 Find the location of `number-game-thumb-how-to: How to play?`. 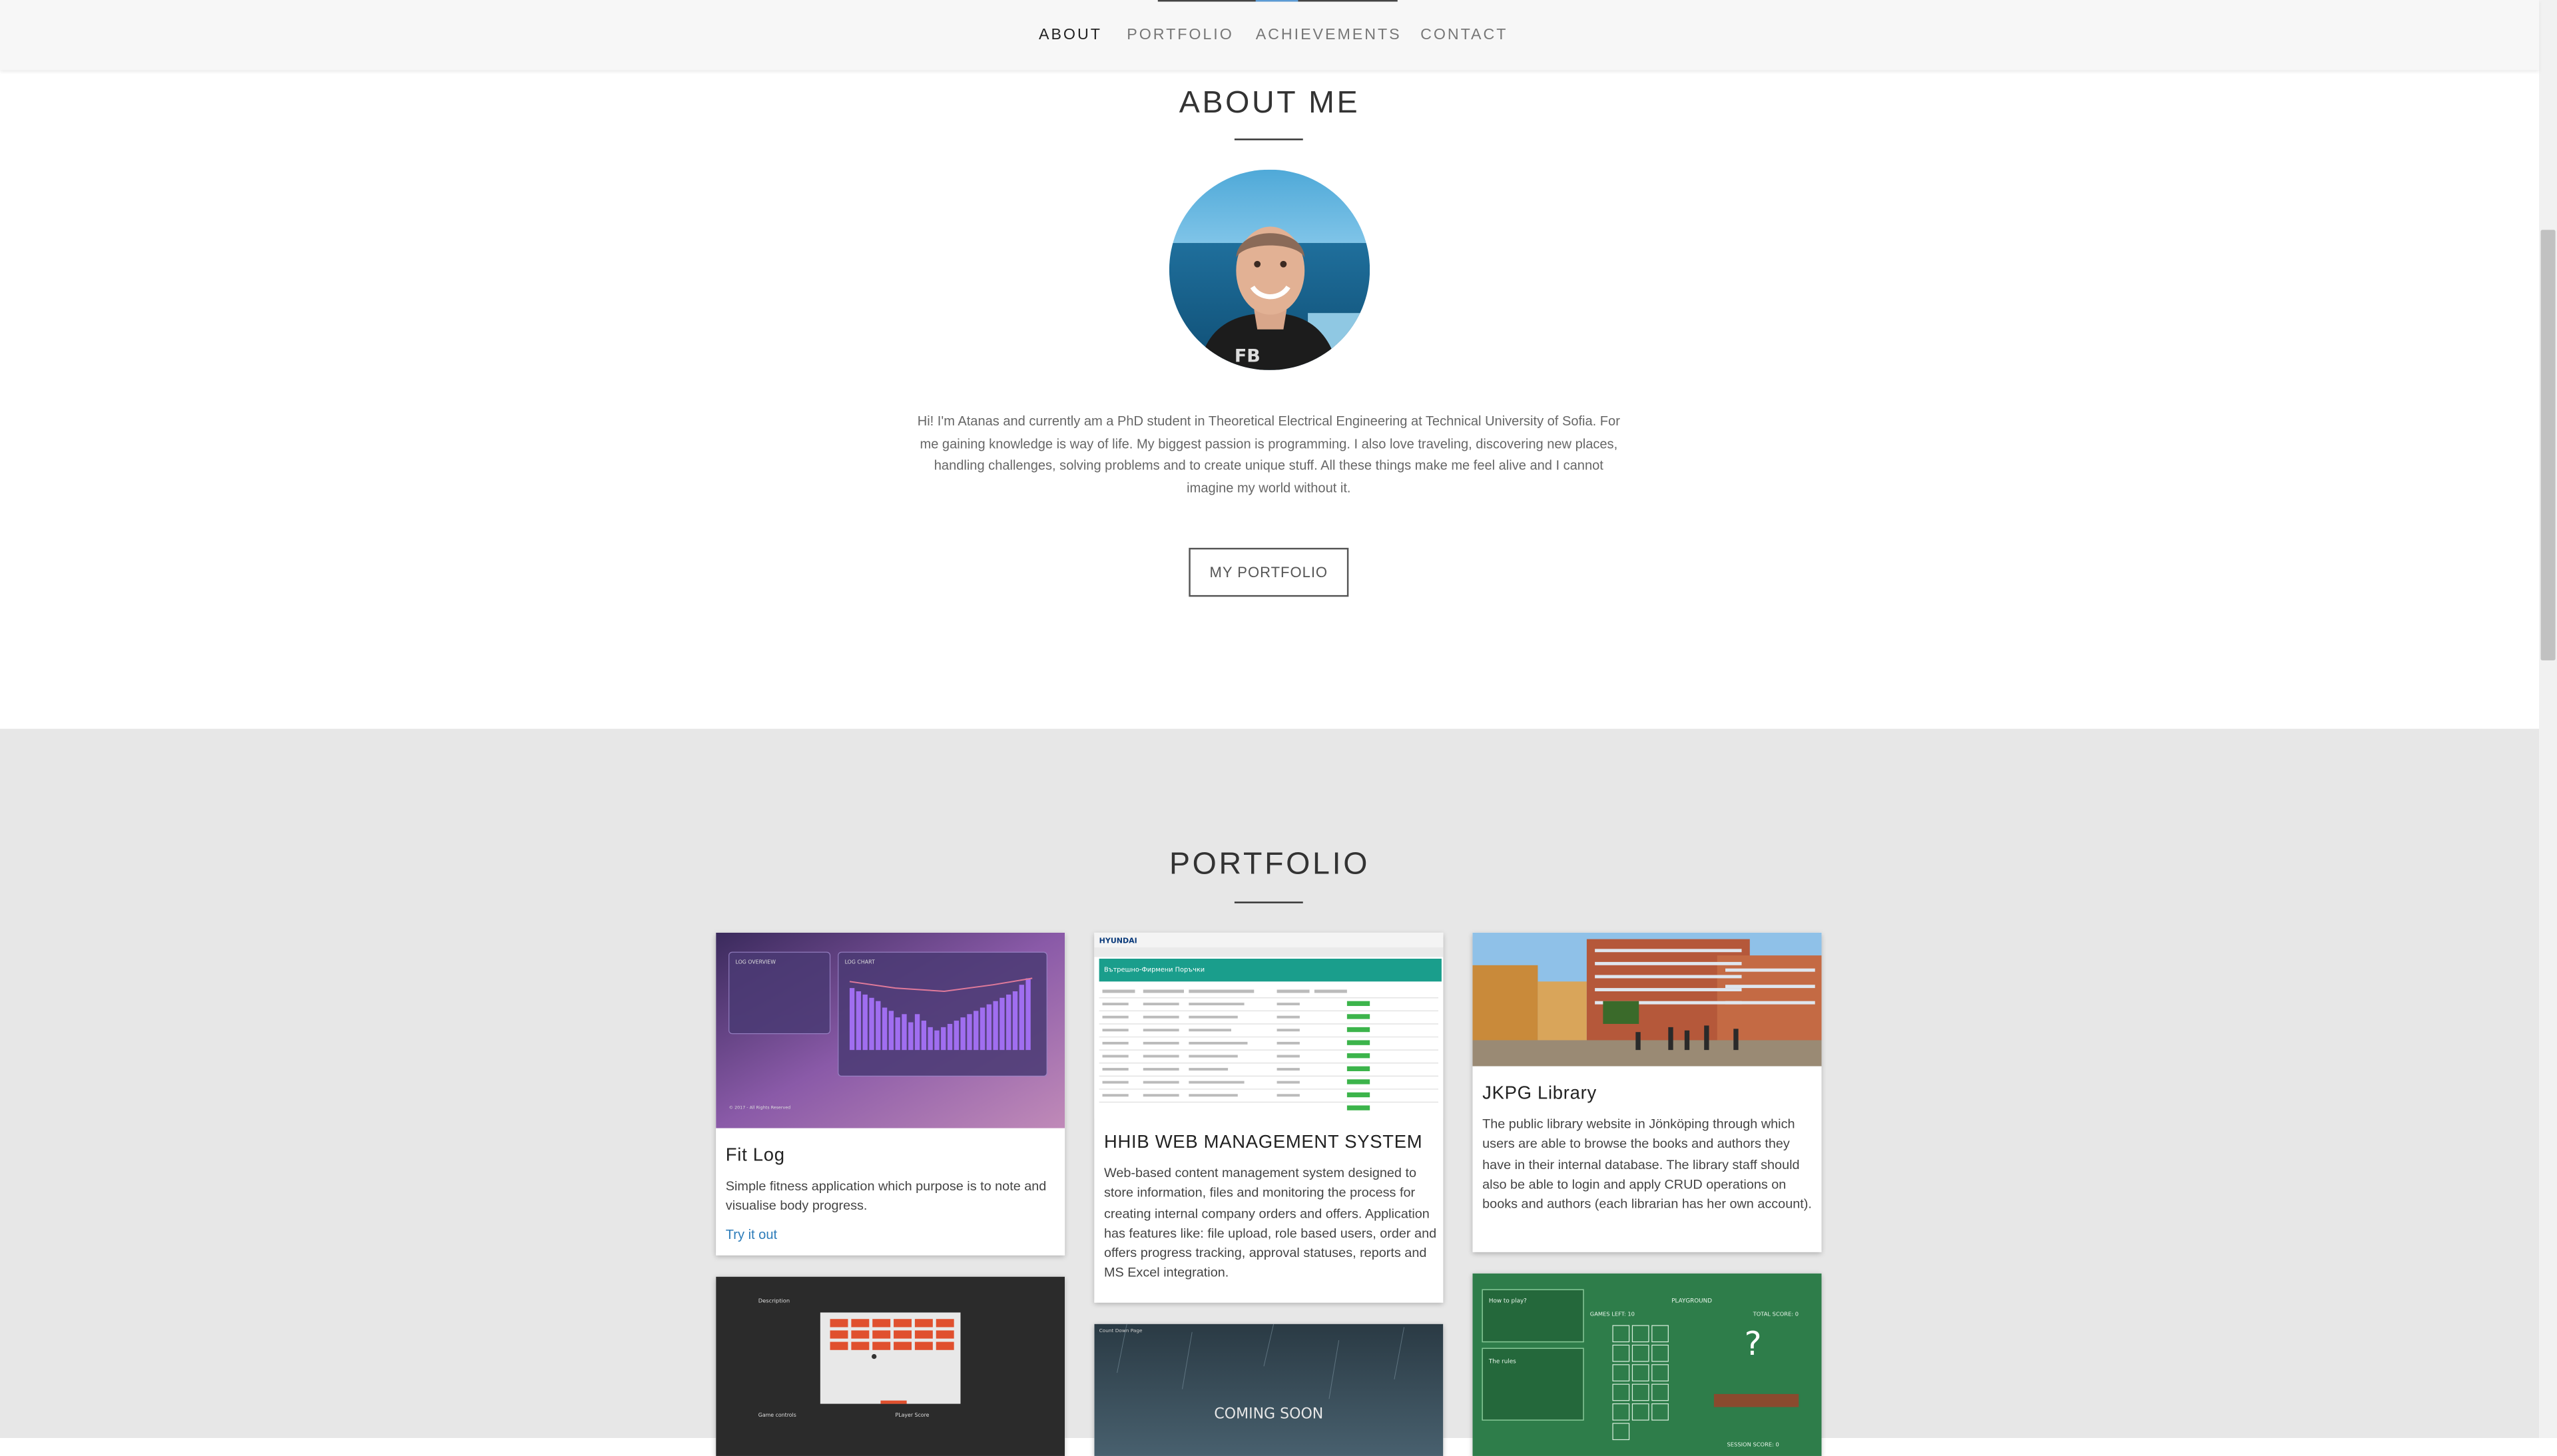

number-game-thumb-how-to: How to play? is located at coordinates (1508, 1301).